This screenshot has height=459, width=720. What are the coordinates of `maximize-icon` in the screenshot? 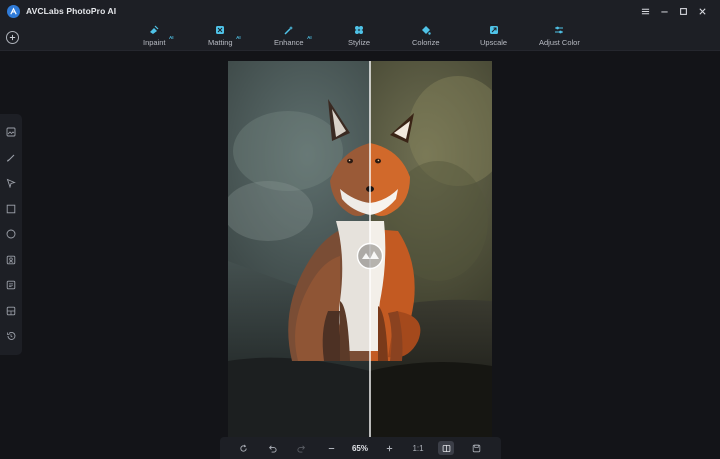 It's located at (683, 11).